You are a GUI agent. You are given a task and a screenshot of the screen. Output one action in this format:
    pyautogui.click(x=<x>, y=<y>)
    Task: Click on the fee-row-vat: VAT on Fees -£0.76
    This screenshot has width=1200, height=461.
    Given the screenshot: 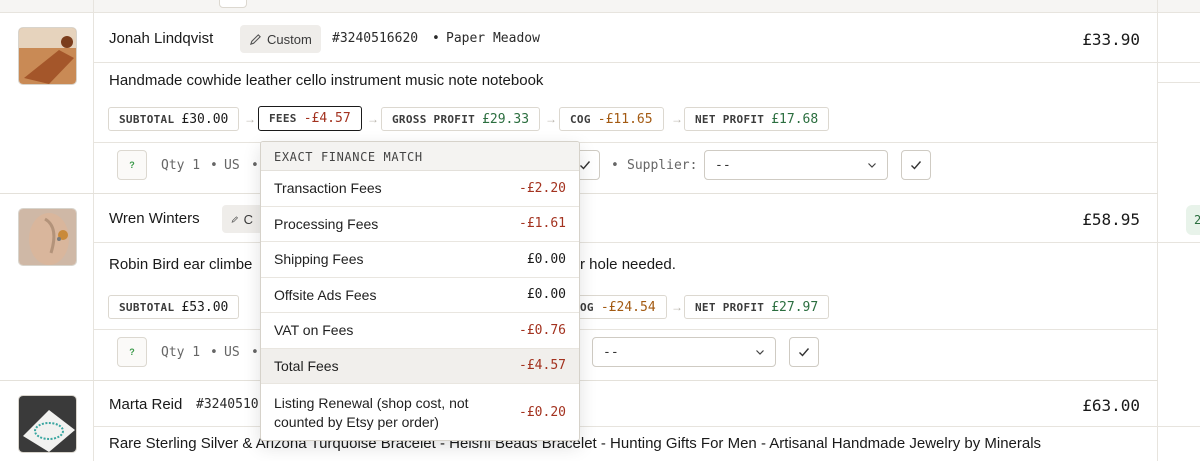 What is the action you would take?
    pyautogui.click(x=420, y=331)
    